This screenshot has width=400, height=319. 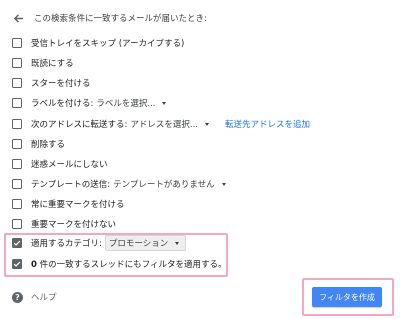 I want to click on create-filter-button: フィルタを作成, so click(x=347, y=297).